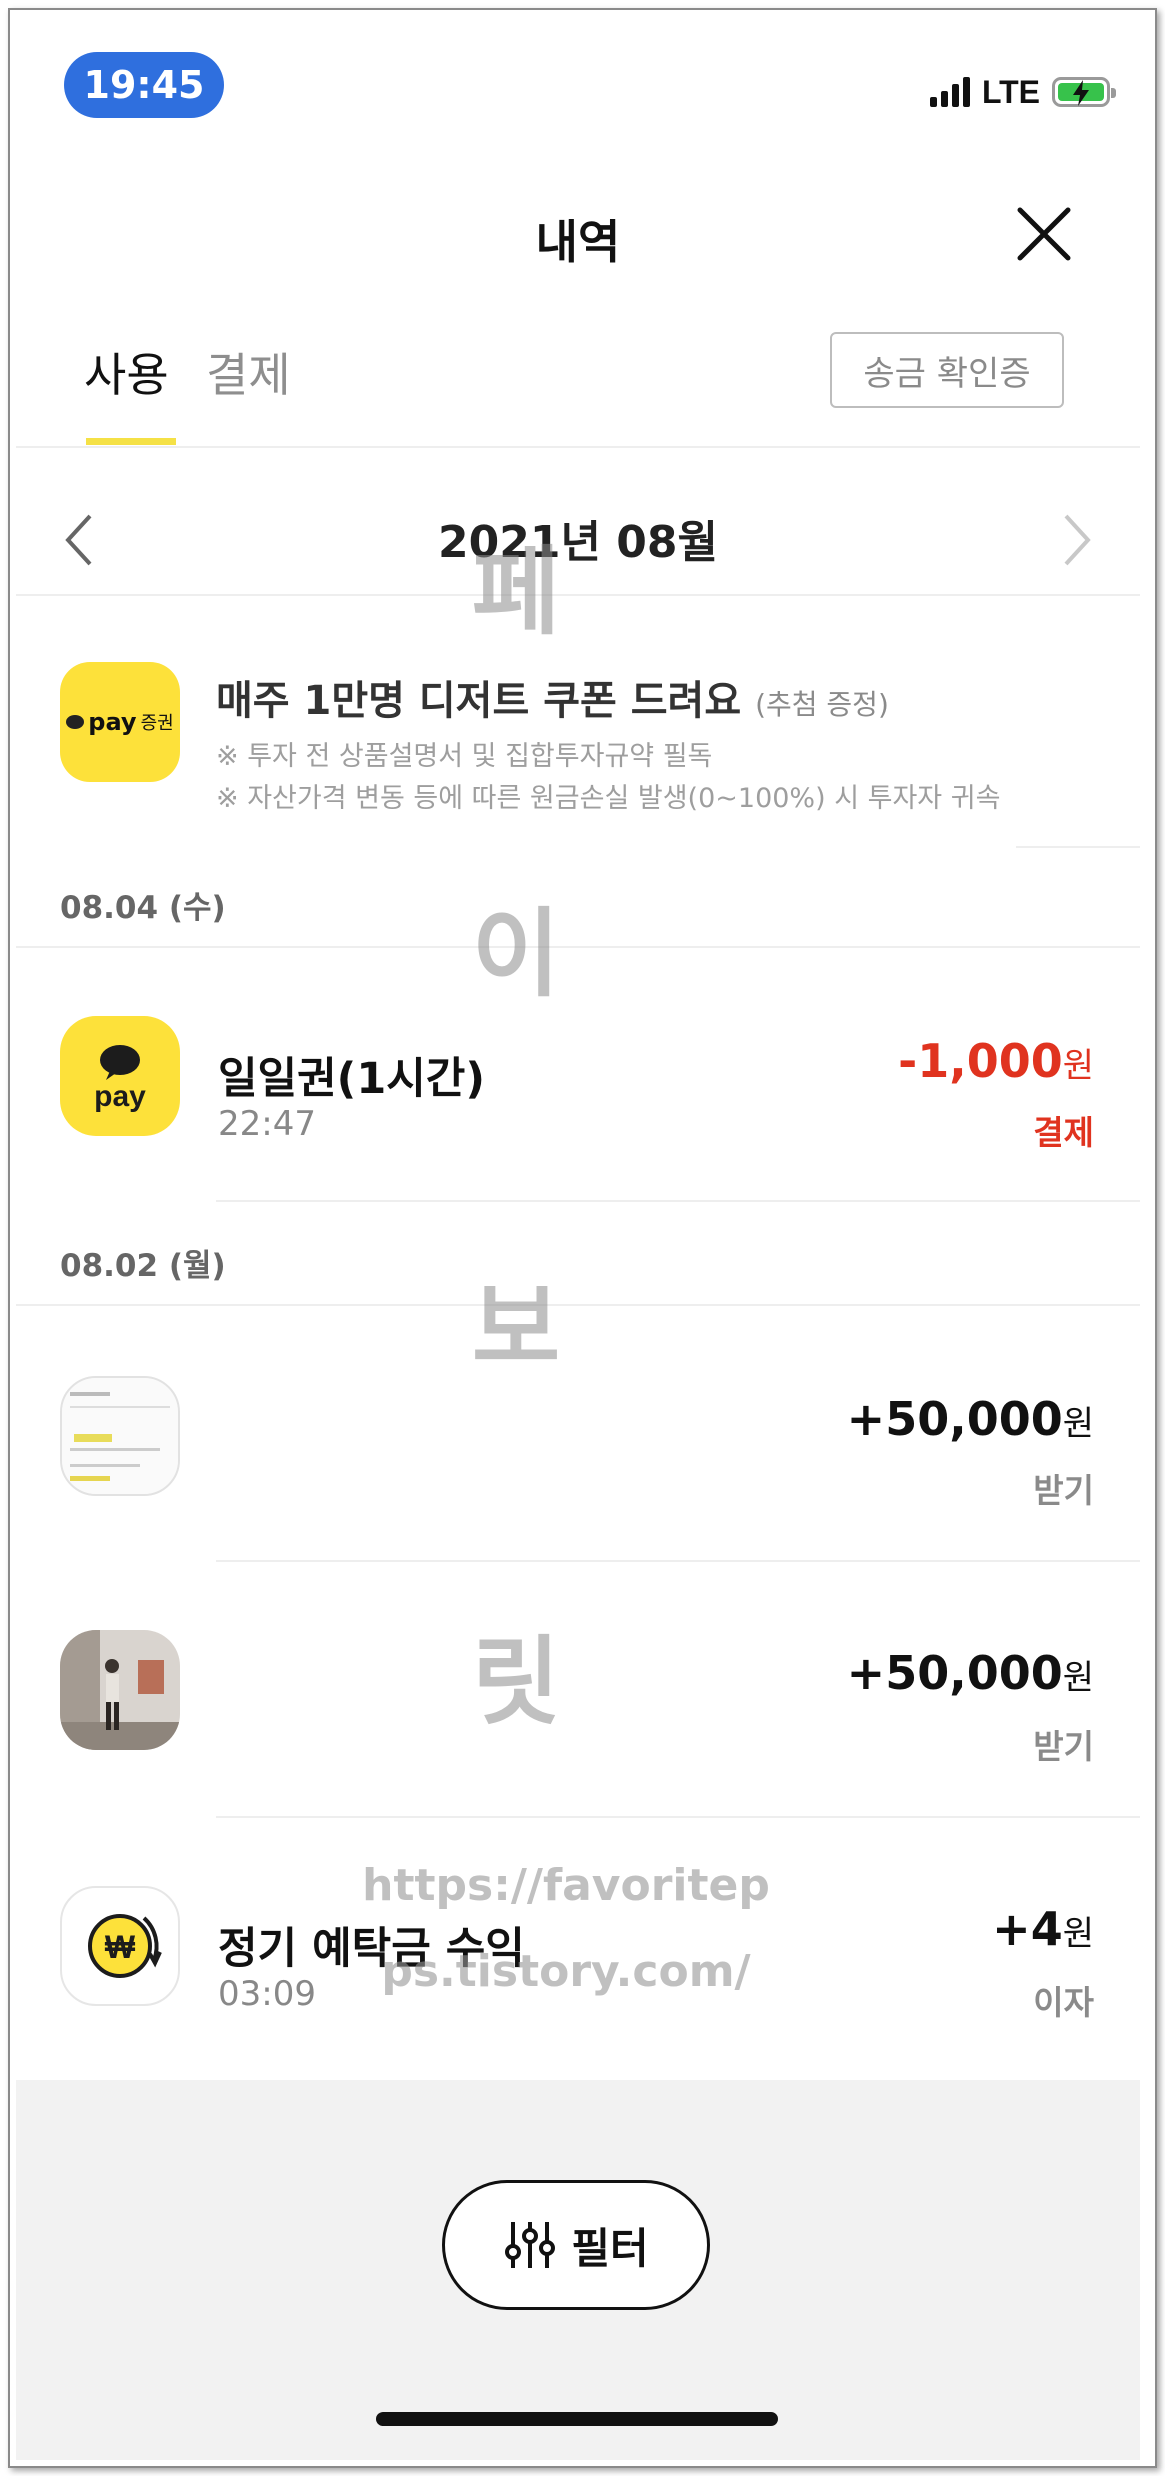  I want to click on filter-icon, so click(530, 2245).